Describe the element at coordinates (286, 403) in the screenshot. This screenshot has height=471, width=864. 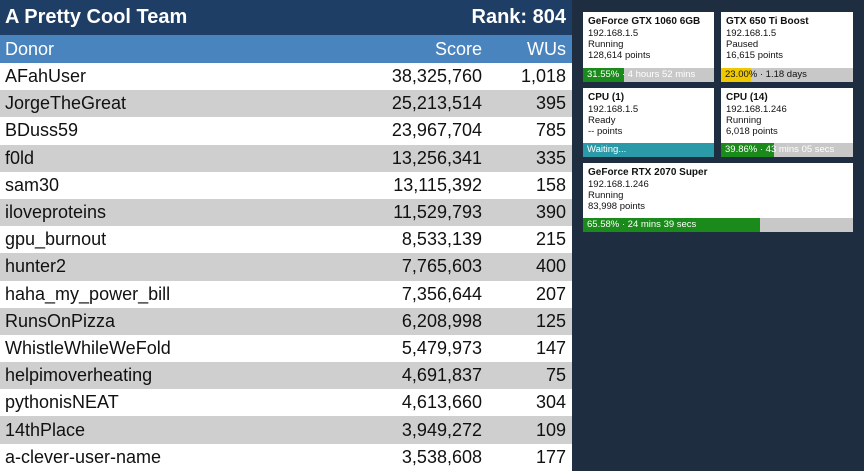
I see `donor-row: pythonisNEAT 4,613,660 304` at that location.